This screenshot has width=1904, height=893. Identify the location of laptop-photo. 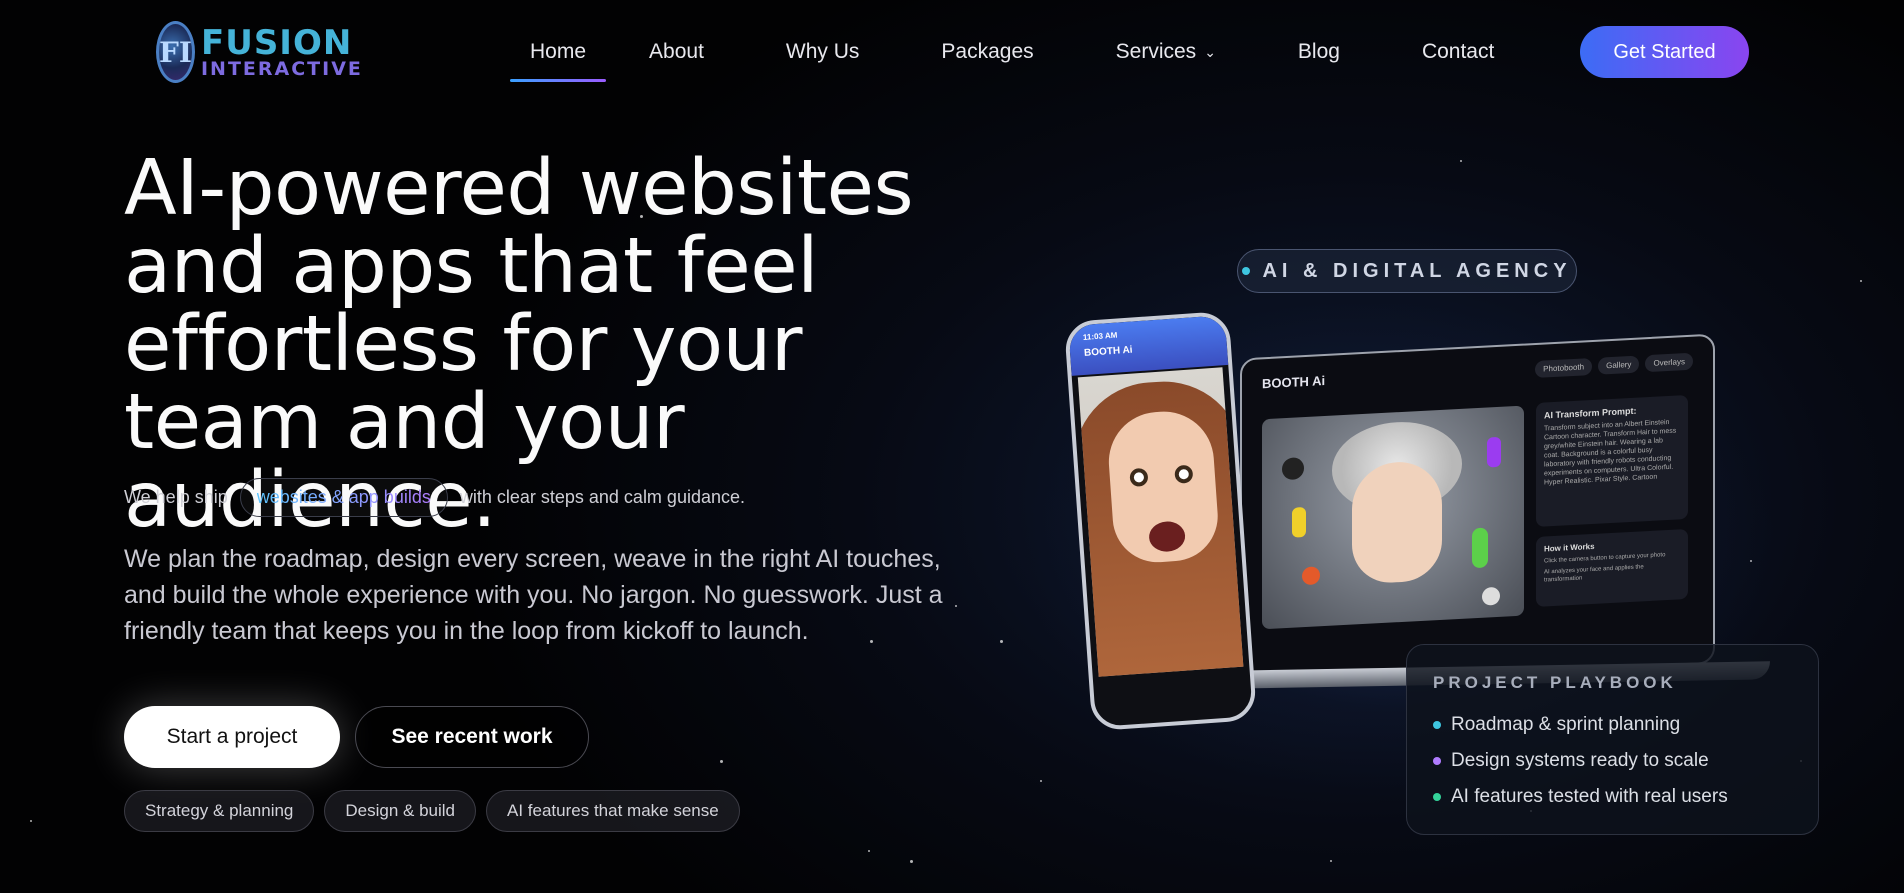
(1393, 517).